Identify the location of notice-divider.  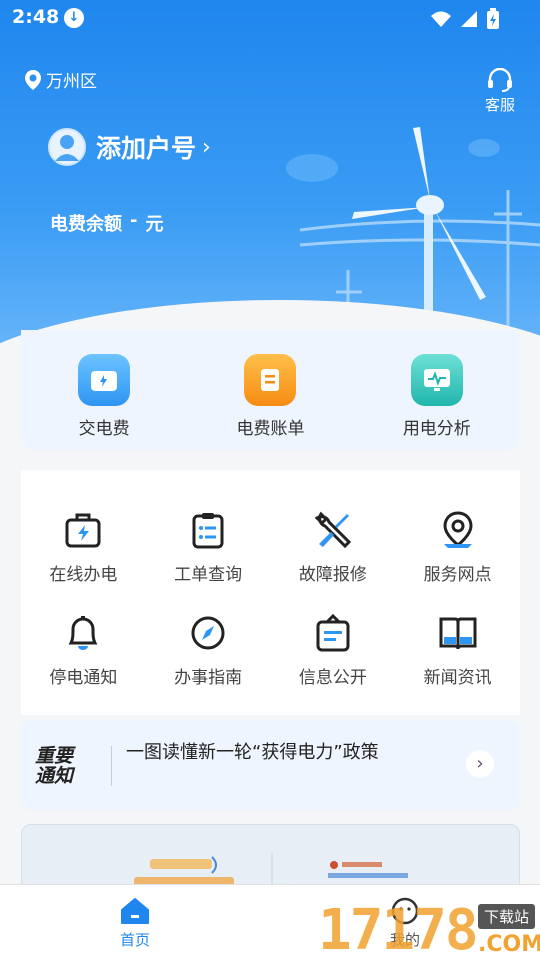
(111, 766).